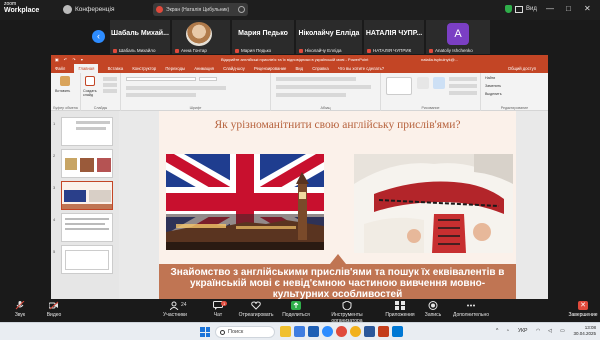  I want to click on uk-flag-big-ben-image, so click(245, 202).